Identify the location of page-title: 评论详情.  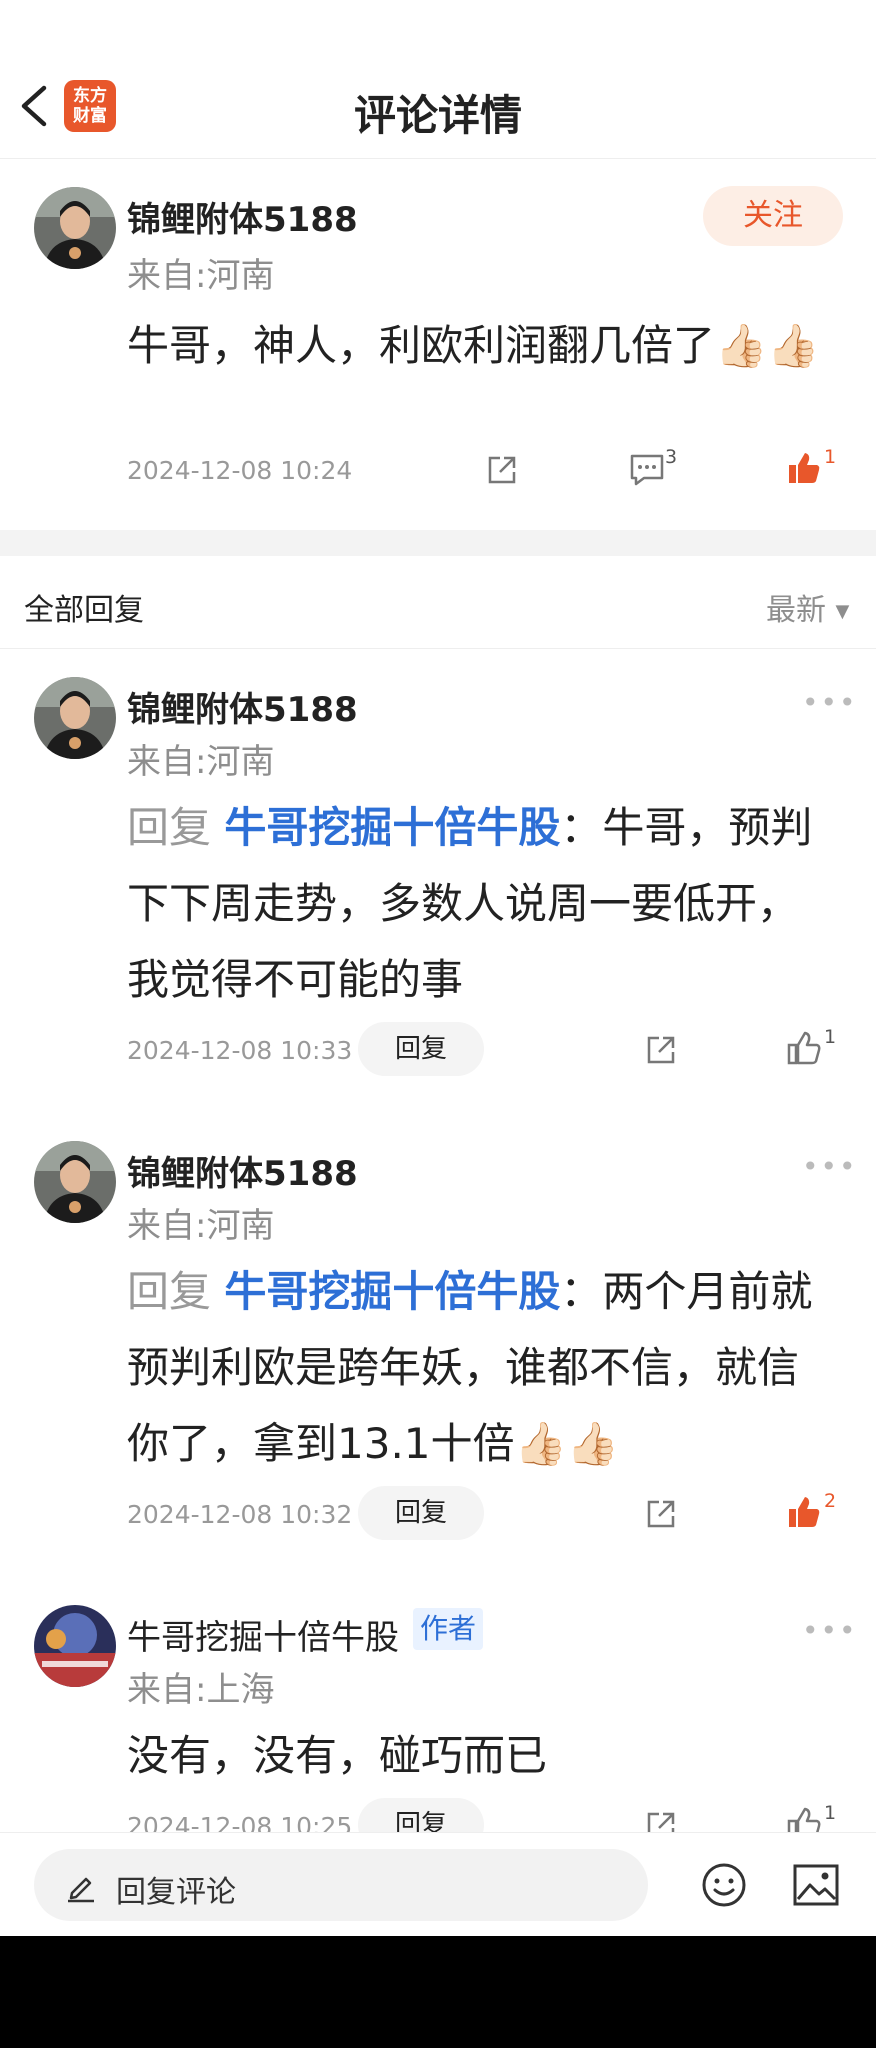
(437, 115).